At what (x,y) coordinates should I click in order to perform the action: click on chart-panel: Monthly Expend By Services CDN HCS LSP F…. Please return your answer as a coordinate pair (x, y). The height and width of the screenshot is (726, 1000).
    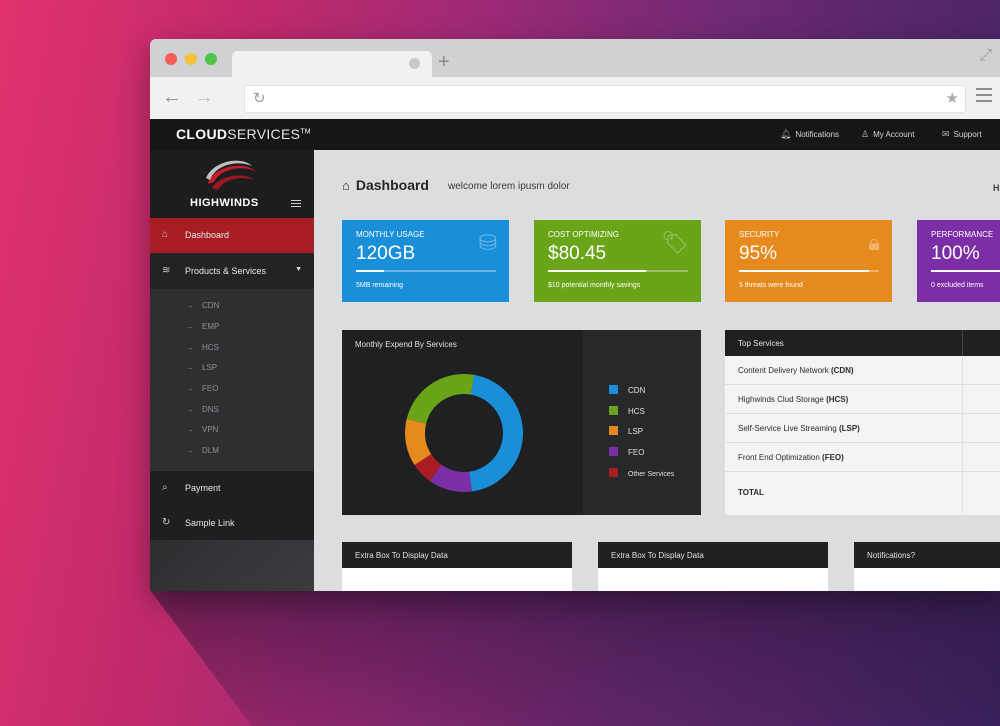
    Looking at the image, I should click on (521, 422).